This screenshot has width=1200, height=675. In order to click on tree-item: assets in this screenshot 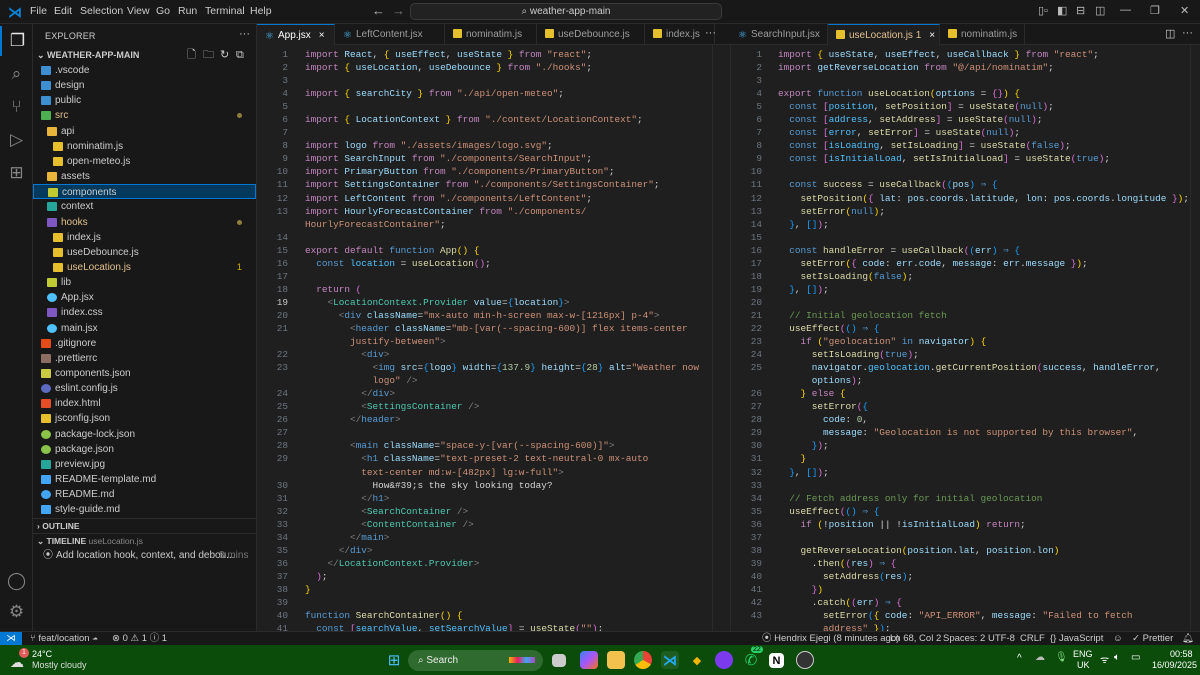, I will do `click(144, 176)`.